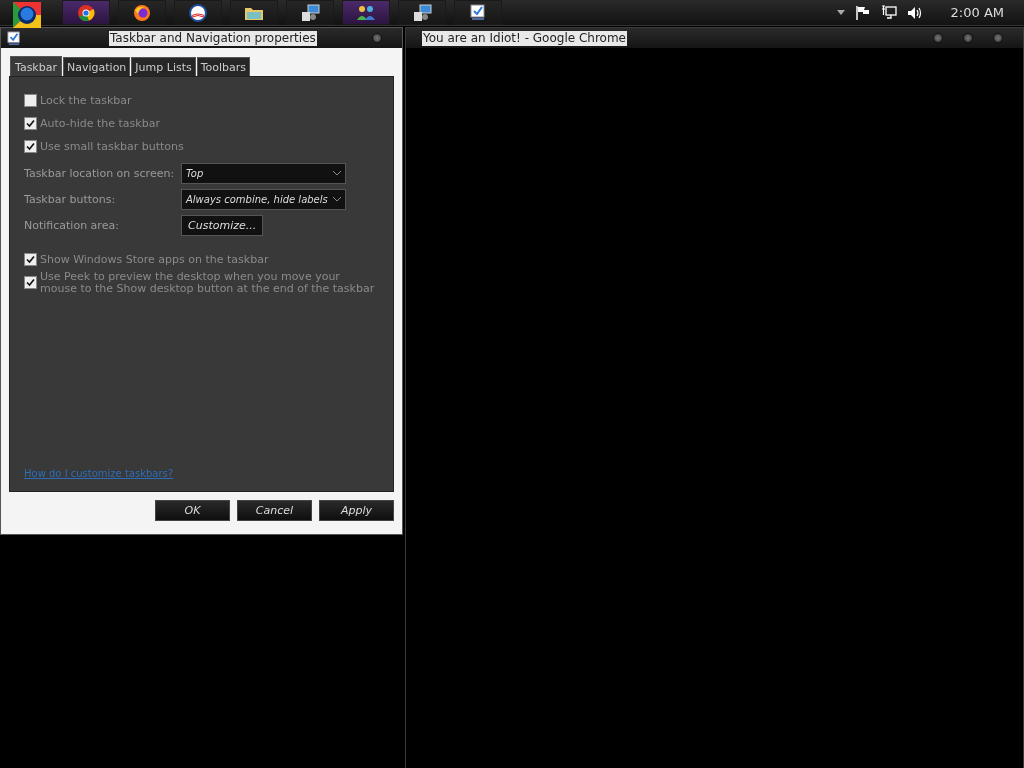  I want to click on people-icon, so click(366, 12).